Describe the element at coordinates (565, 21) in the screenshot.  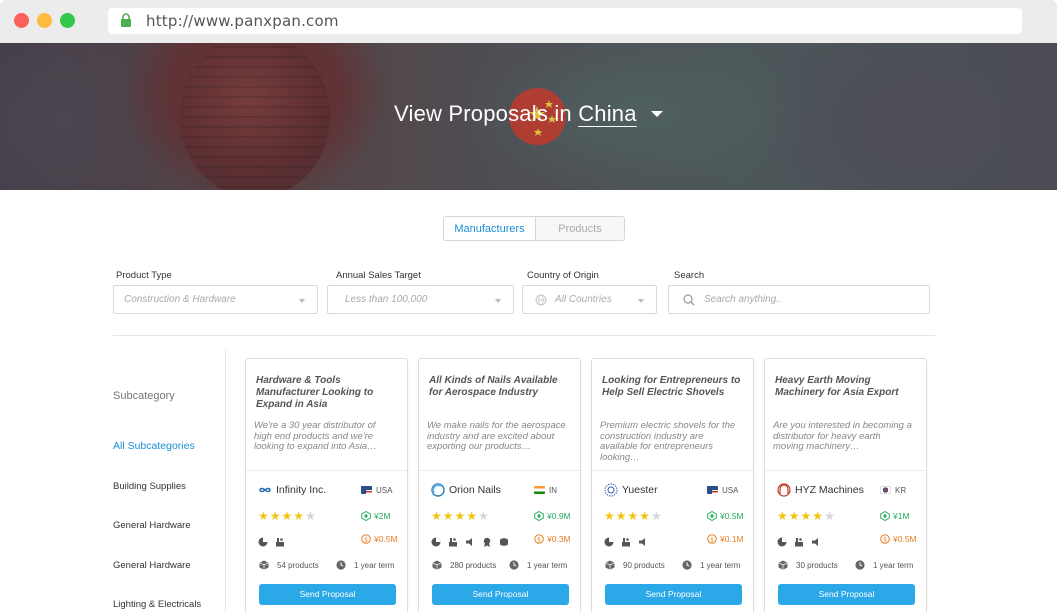
I see `address-bar: http://www.panxpan.com` at that location.